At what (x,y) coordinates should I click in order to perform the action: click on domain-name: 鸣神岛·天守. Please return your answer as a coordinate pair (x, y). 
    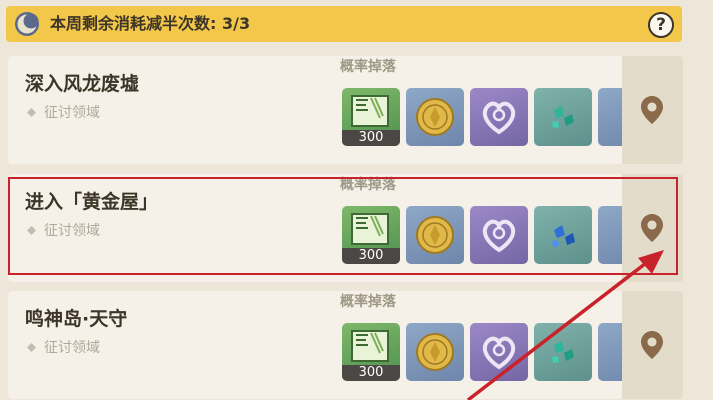
    Looking at the image, I should click on (76, 319).